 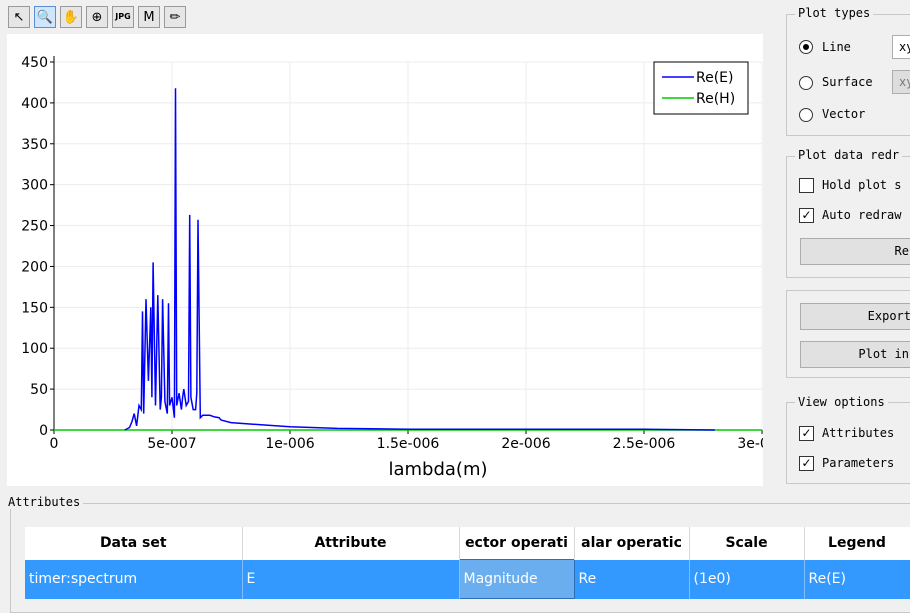 I want to click on column-header-attribute: Attribute, so click(x=351, y=543).